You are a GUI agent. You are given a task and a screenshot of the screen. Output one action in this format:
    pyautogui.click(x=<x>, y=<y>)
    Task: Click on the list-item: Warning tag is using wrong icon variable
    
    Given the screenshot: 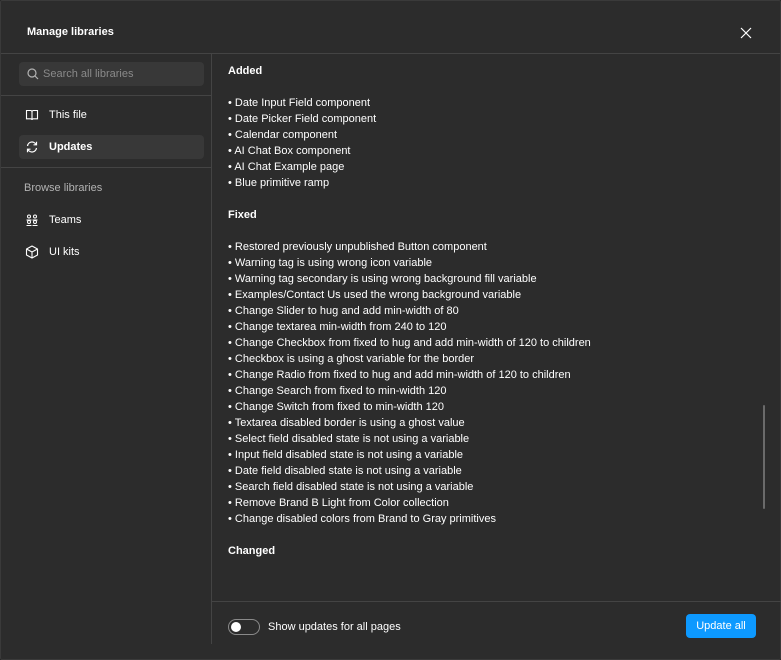 What is the action you would take?
    pyautogui.click(x=409, y=263)
    